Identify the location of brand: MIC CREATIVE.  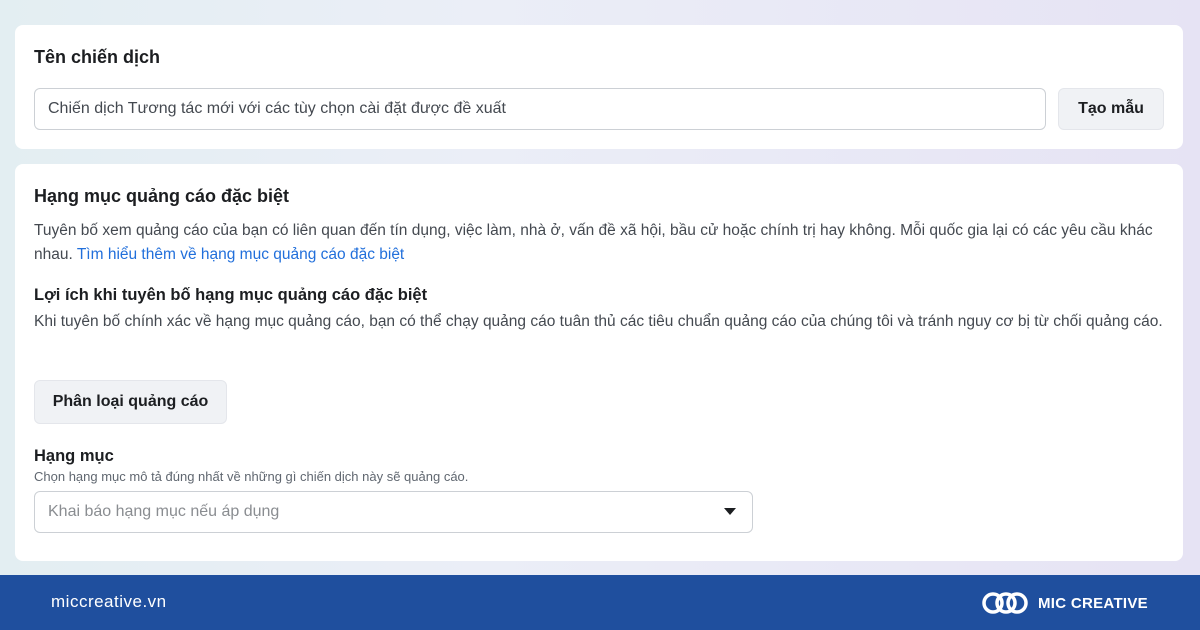
(1065, 603).